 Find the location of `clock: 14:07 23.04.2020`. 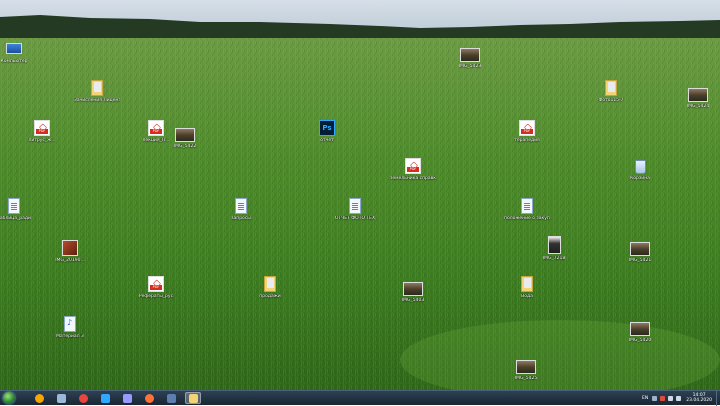

clock: 14:07 23.04.2020 is located at coordinates (699, 398).